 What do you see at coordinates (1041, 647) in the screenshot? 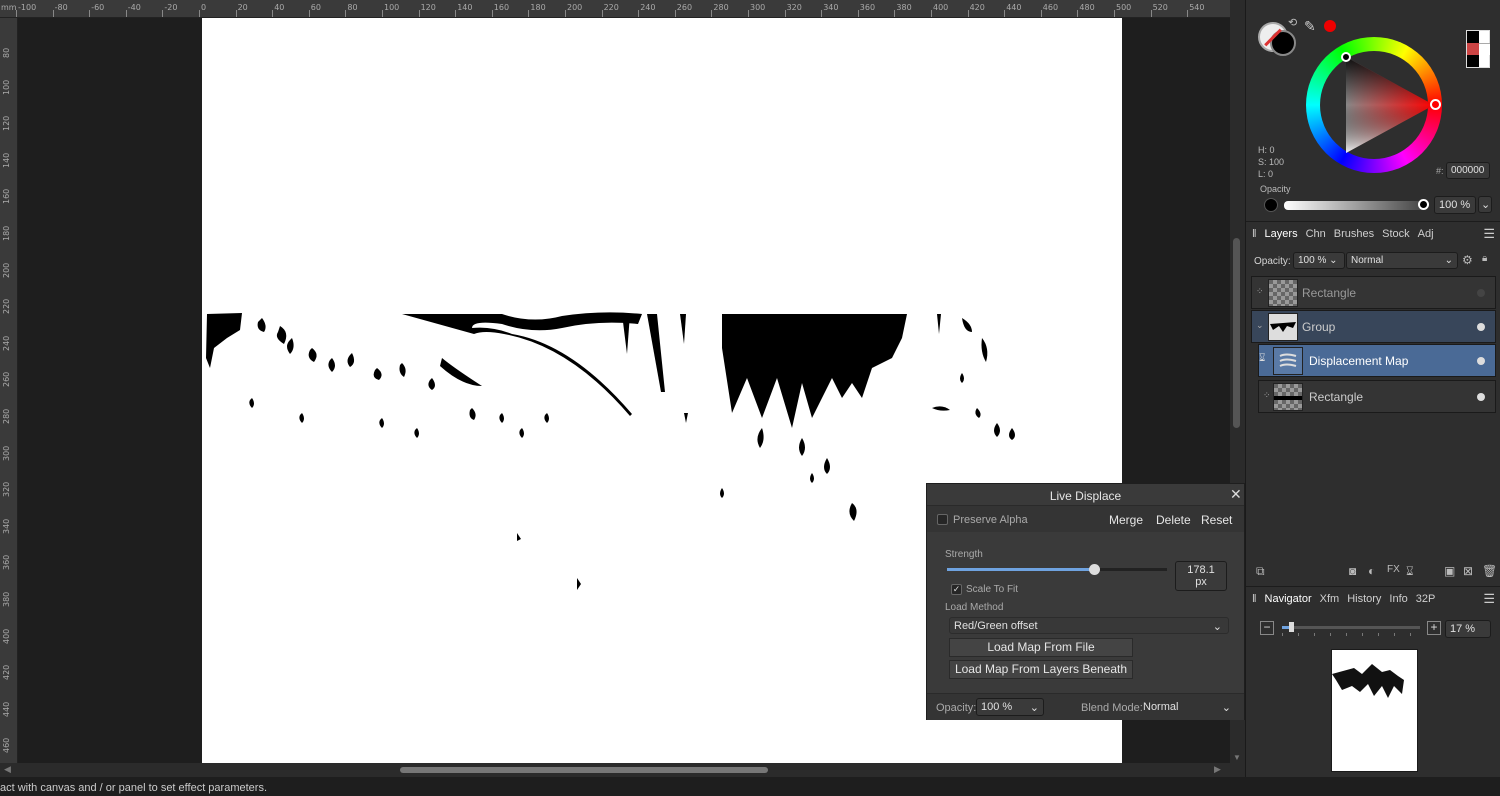
I see `load-map-from-file-button: Load Map From File` at bounding box center [1041, 647].